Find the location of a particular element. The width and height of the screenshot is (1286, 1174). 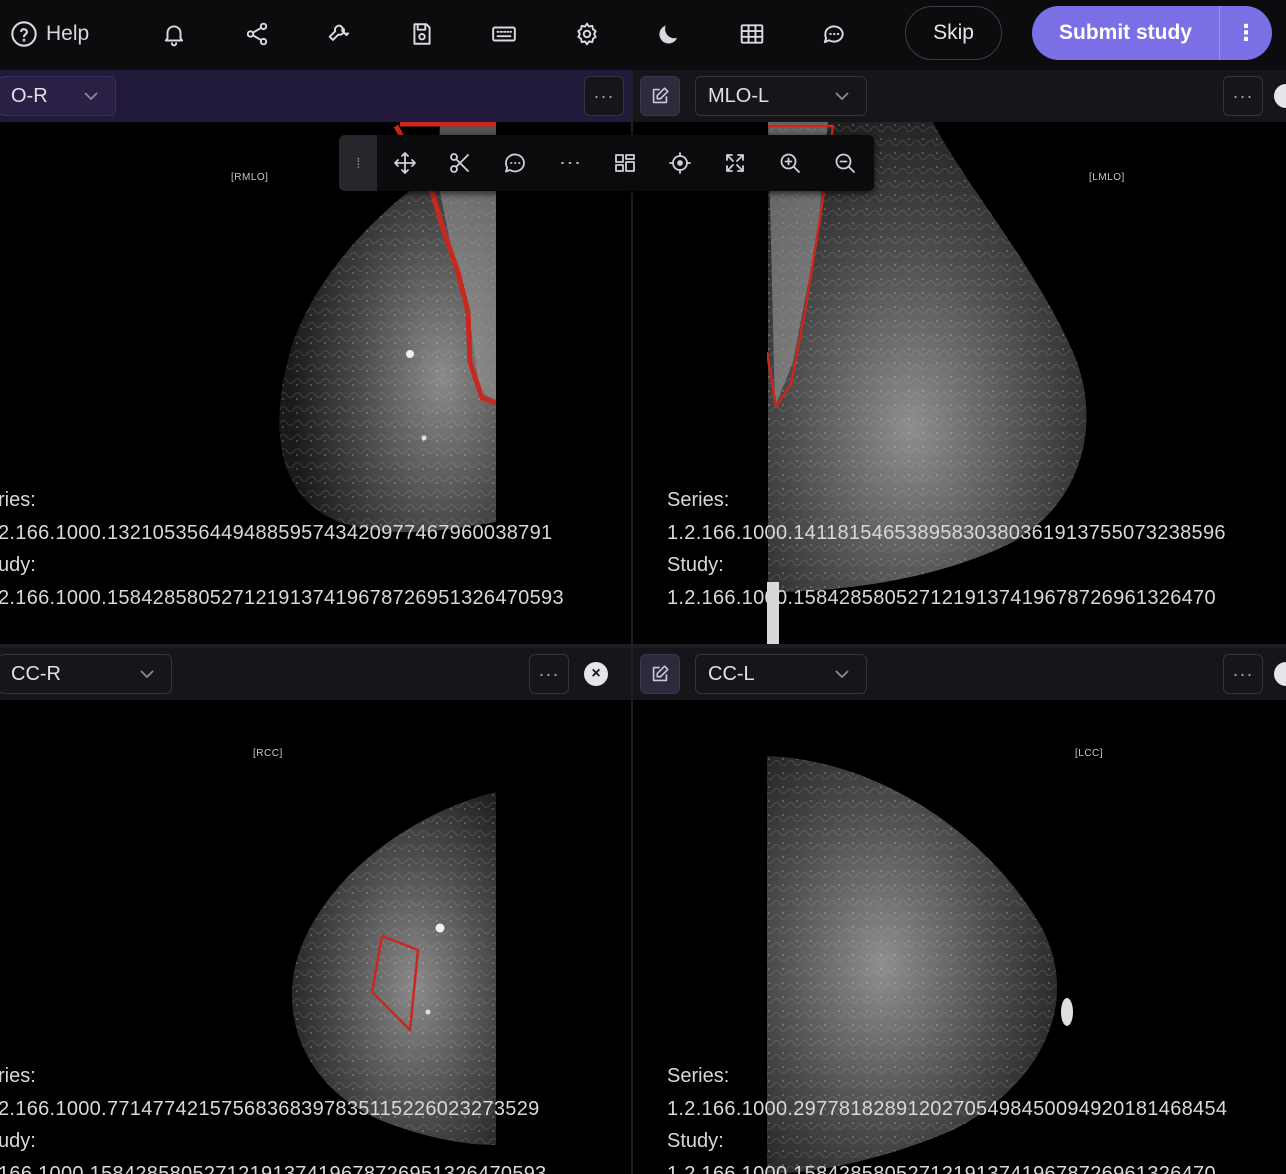

cut-tool is located at coordinates (460, 163).